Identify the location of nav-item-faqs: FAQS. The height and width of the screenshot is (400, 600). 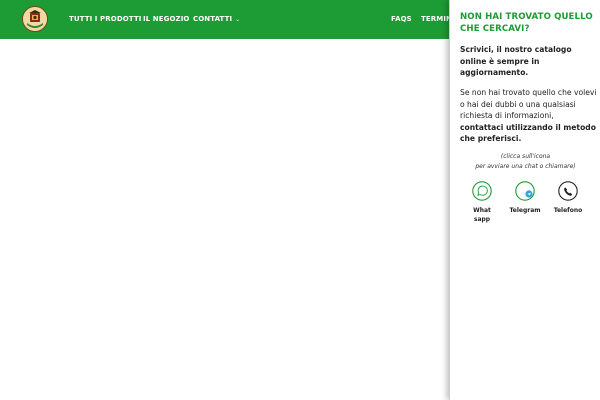
(401, 19).